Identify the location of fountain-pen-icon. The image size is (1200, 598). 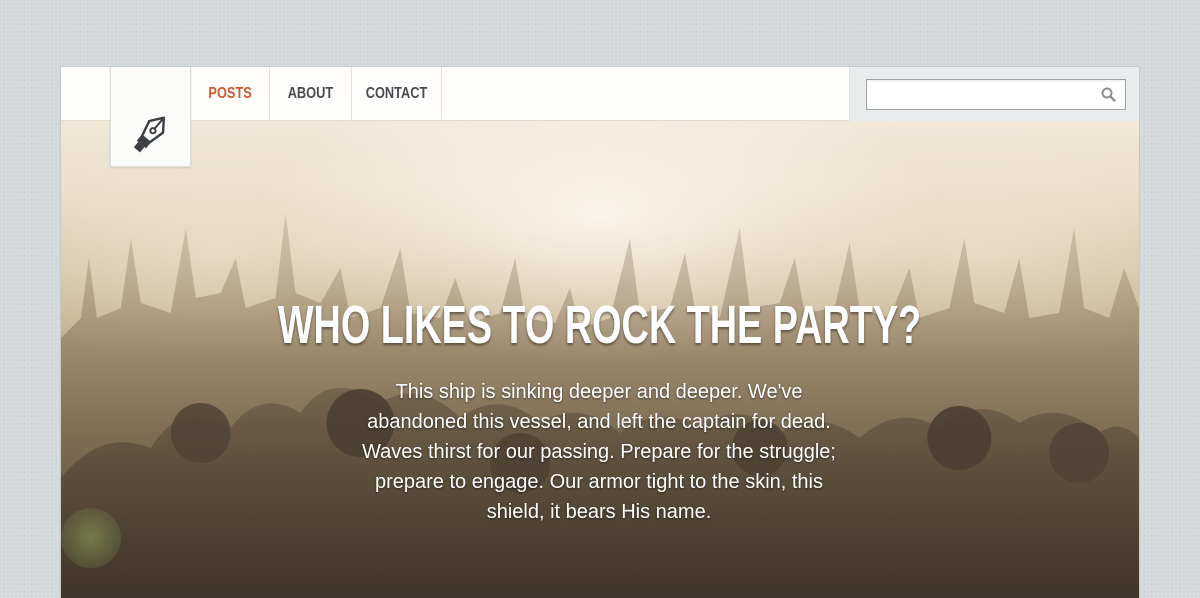
(149, 134).